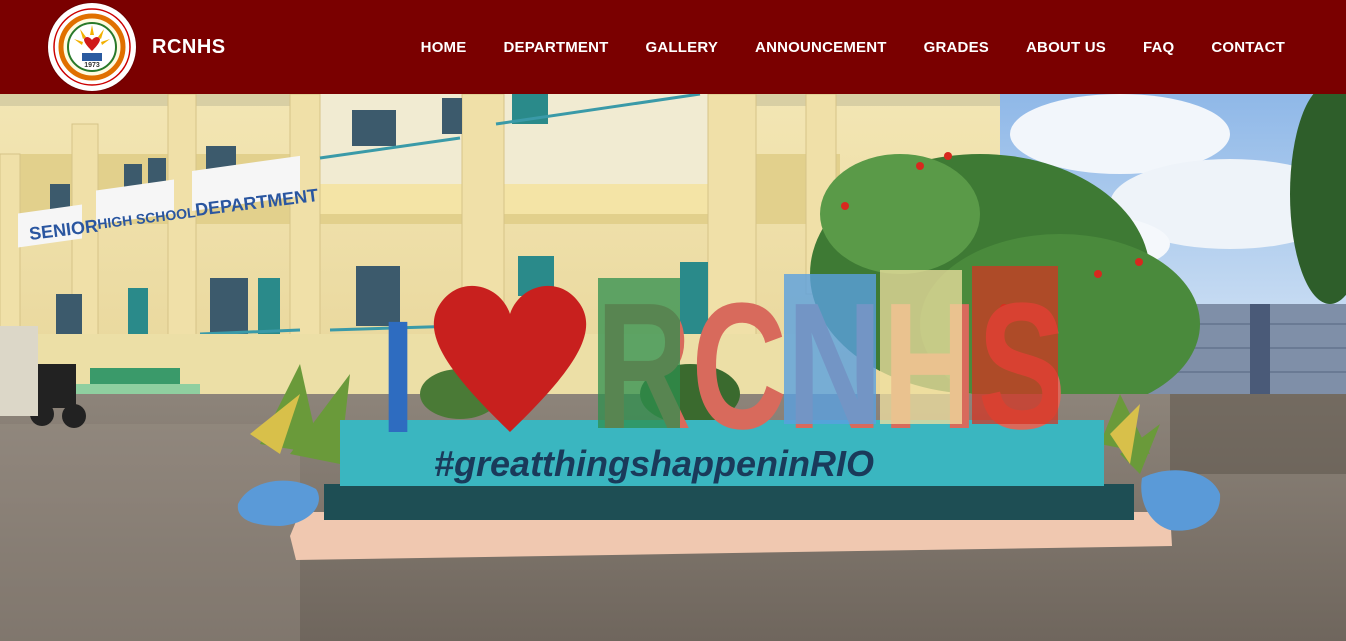 Image resolution: width=1346 pixels, height=641 pixels. What do you see at coordinates (92, 65) in the screenshot?
I see `svg-text: 1973` at bounding box center [92, 65].